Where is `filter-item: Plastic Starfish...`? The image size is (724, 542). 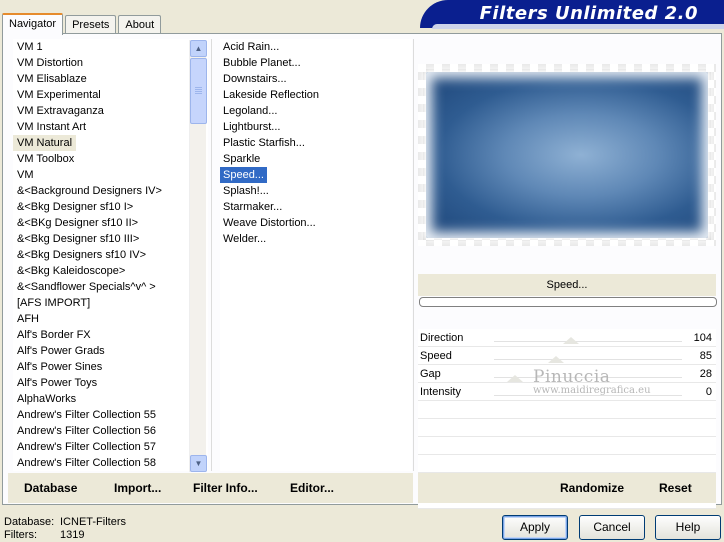
filter-item: Plastic Starfish... is located at coordinates (262, 143).